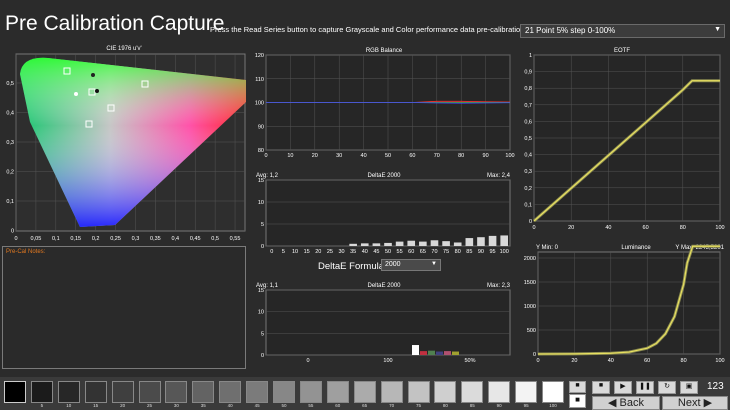 The height and width of the screenshot is (410, 730). What do you see at coordinates (10, 202) in the screenshot?
I see `cie-y-tick: 0,1` at bounding box center [10, 202].